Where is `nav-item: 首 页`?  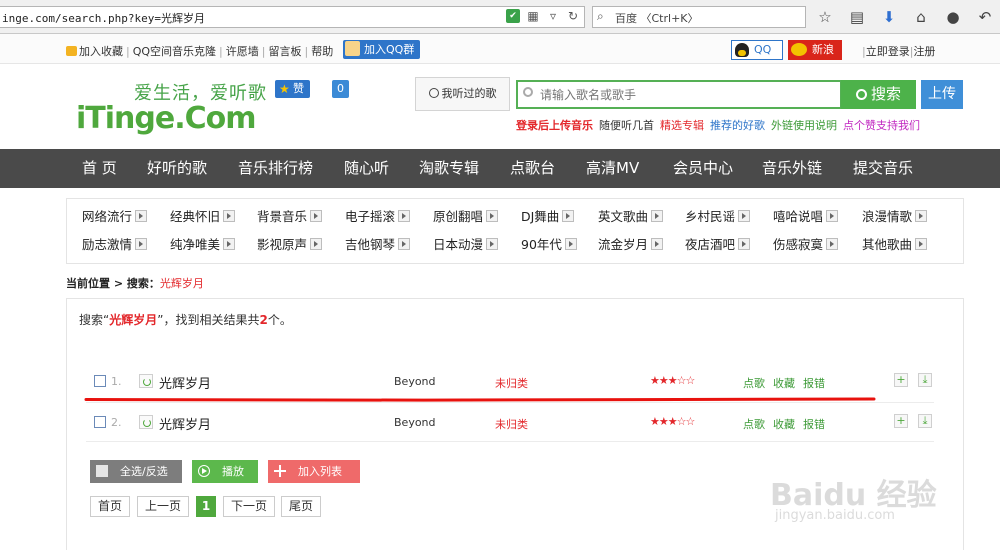 nav-item: 首 页 is located at coordinates (99, 168).